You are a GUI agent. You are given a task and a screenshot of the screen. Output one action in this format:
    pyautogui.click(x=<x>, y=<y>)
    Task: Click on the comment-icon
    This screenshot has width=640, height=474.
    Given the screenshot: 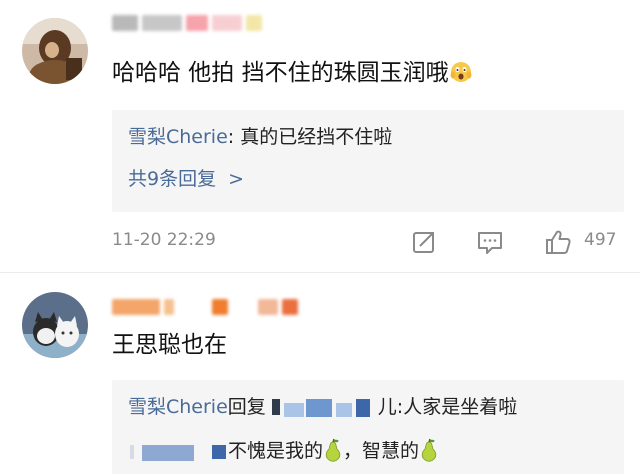 What is the action you would take?
    pyautogui.click(x=490, y=242)
    